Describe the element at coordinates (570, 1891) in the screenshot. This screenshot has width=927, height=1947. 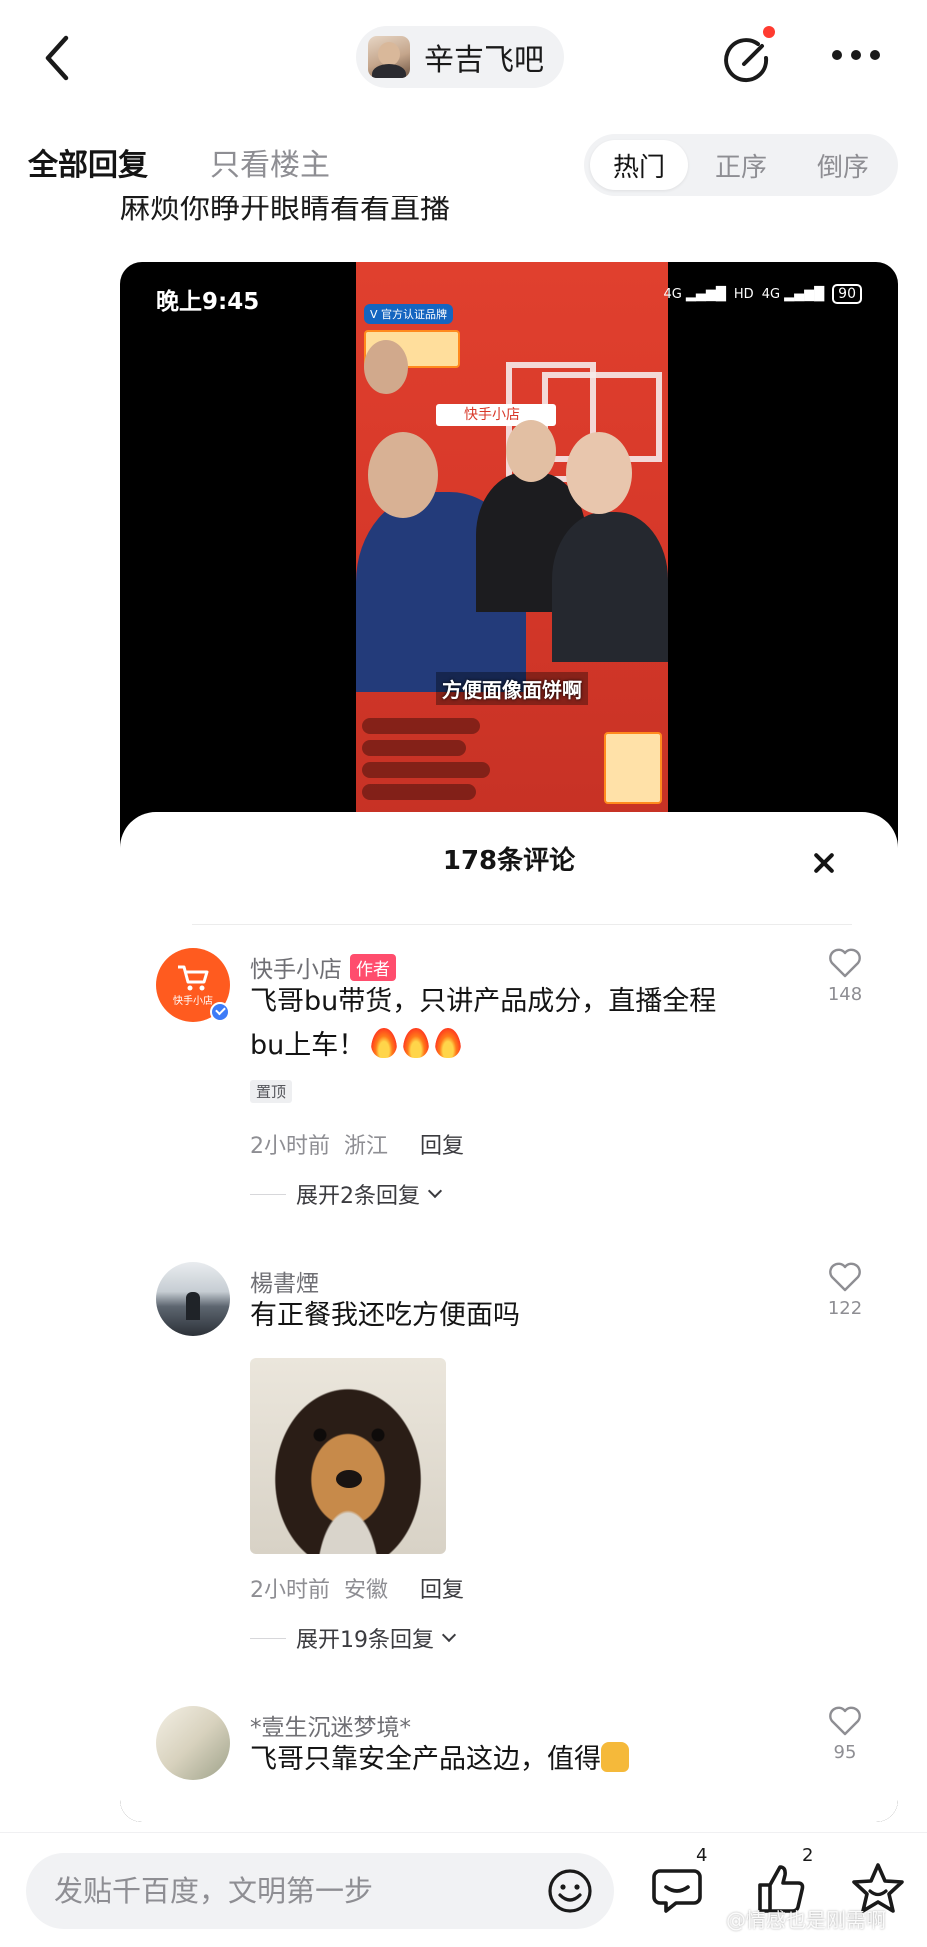
I see `emoji-icon` at that location.